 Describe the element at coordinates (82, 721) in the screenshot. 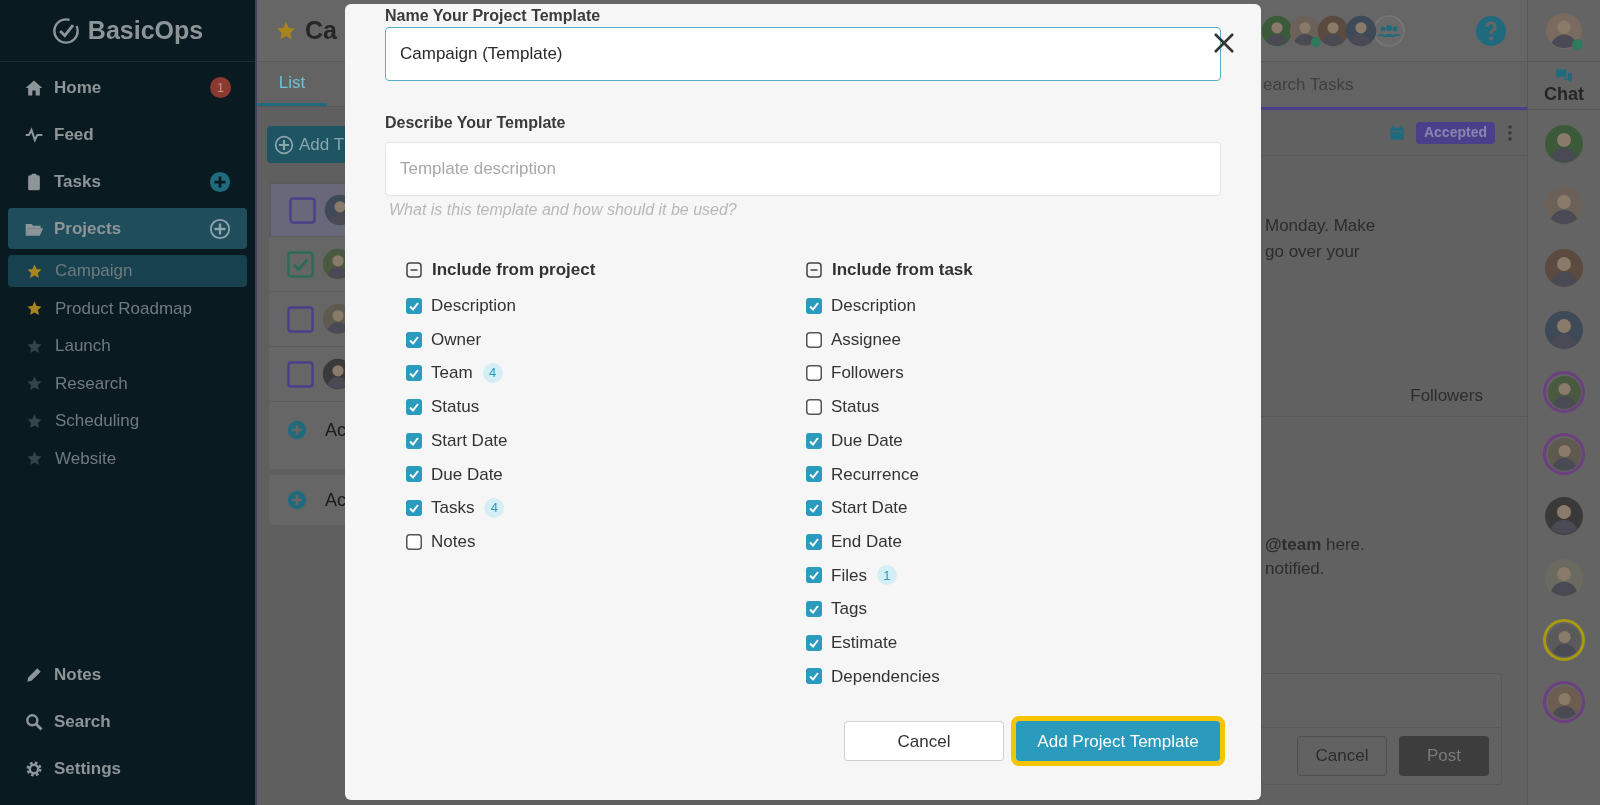

I see `sidebar-label: Search` at that location.